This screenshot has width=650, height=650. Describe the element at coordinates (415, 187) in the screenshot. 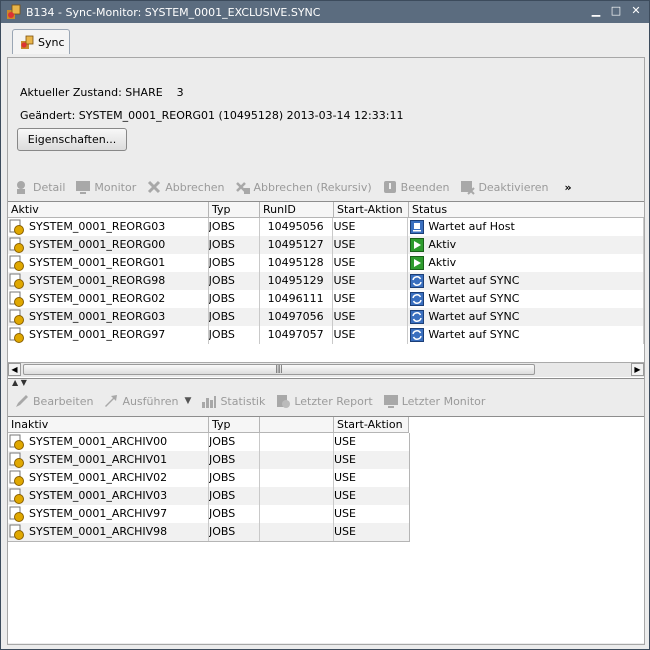

I see `end-button: Beenden` at that location.